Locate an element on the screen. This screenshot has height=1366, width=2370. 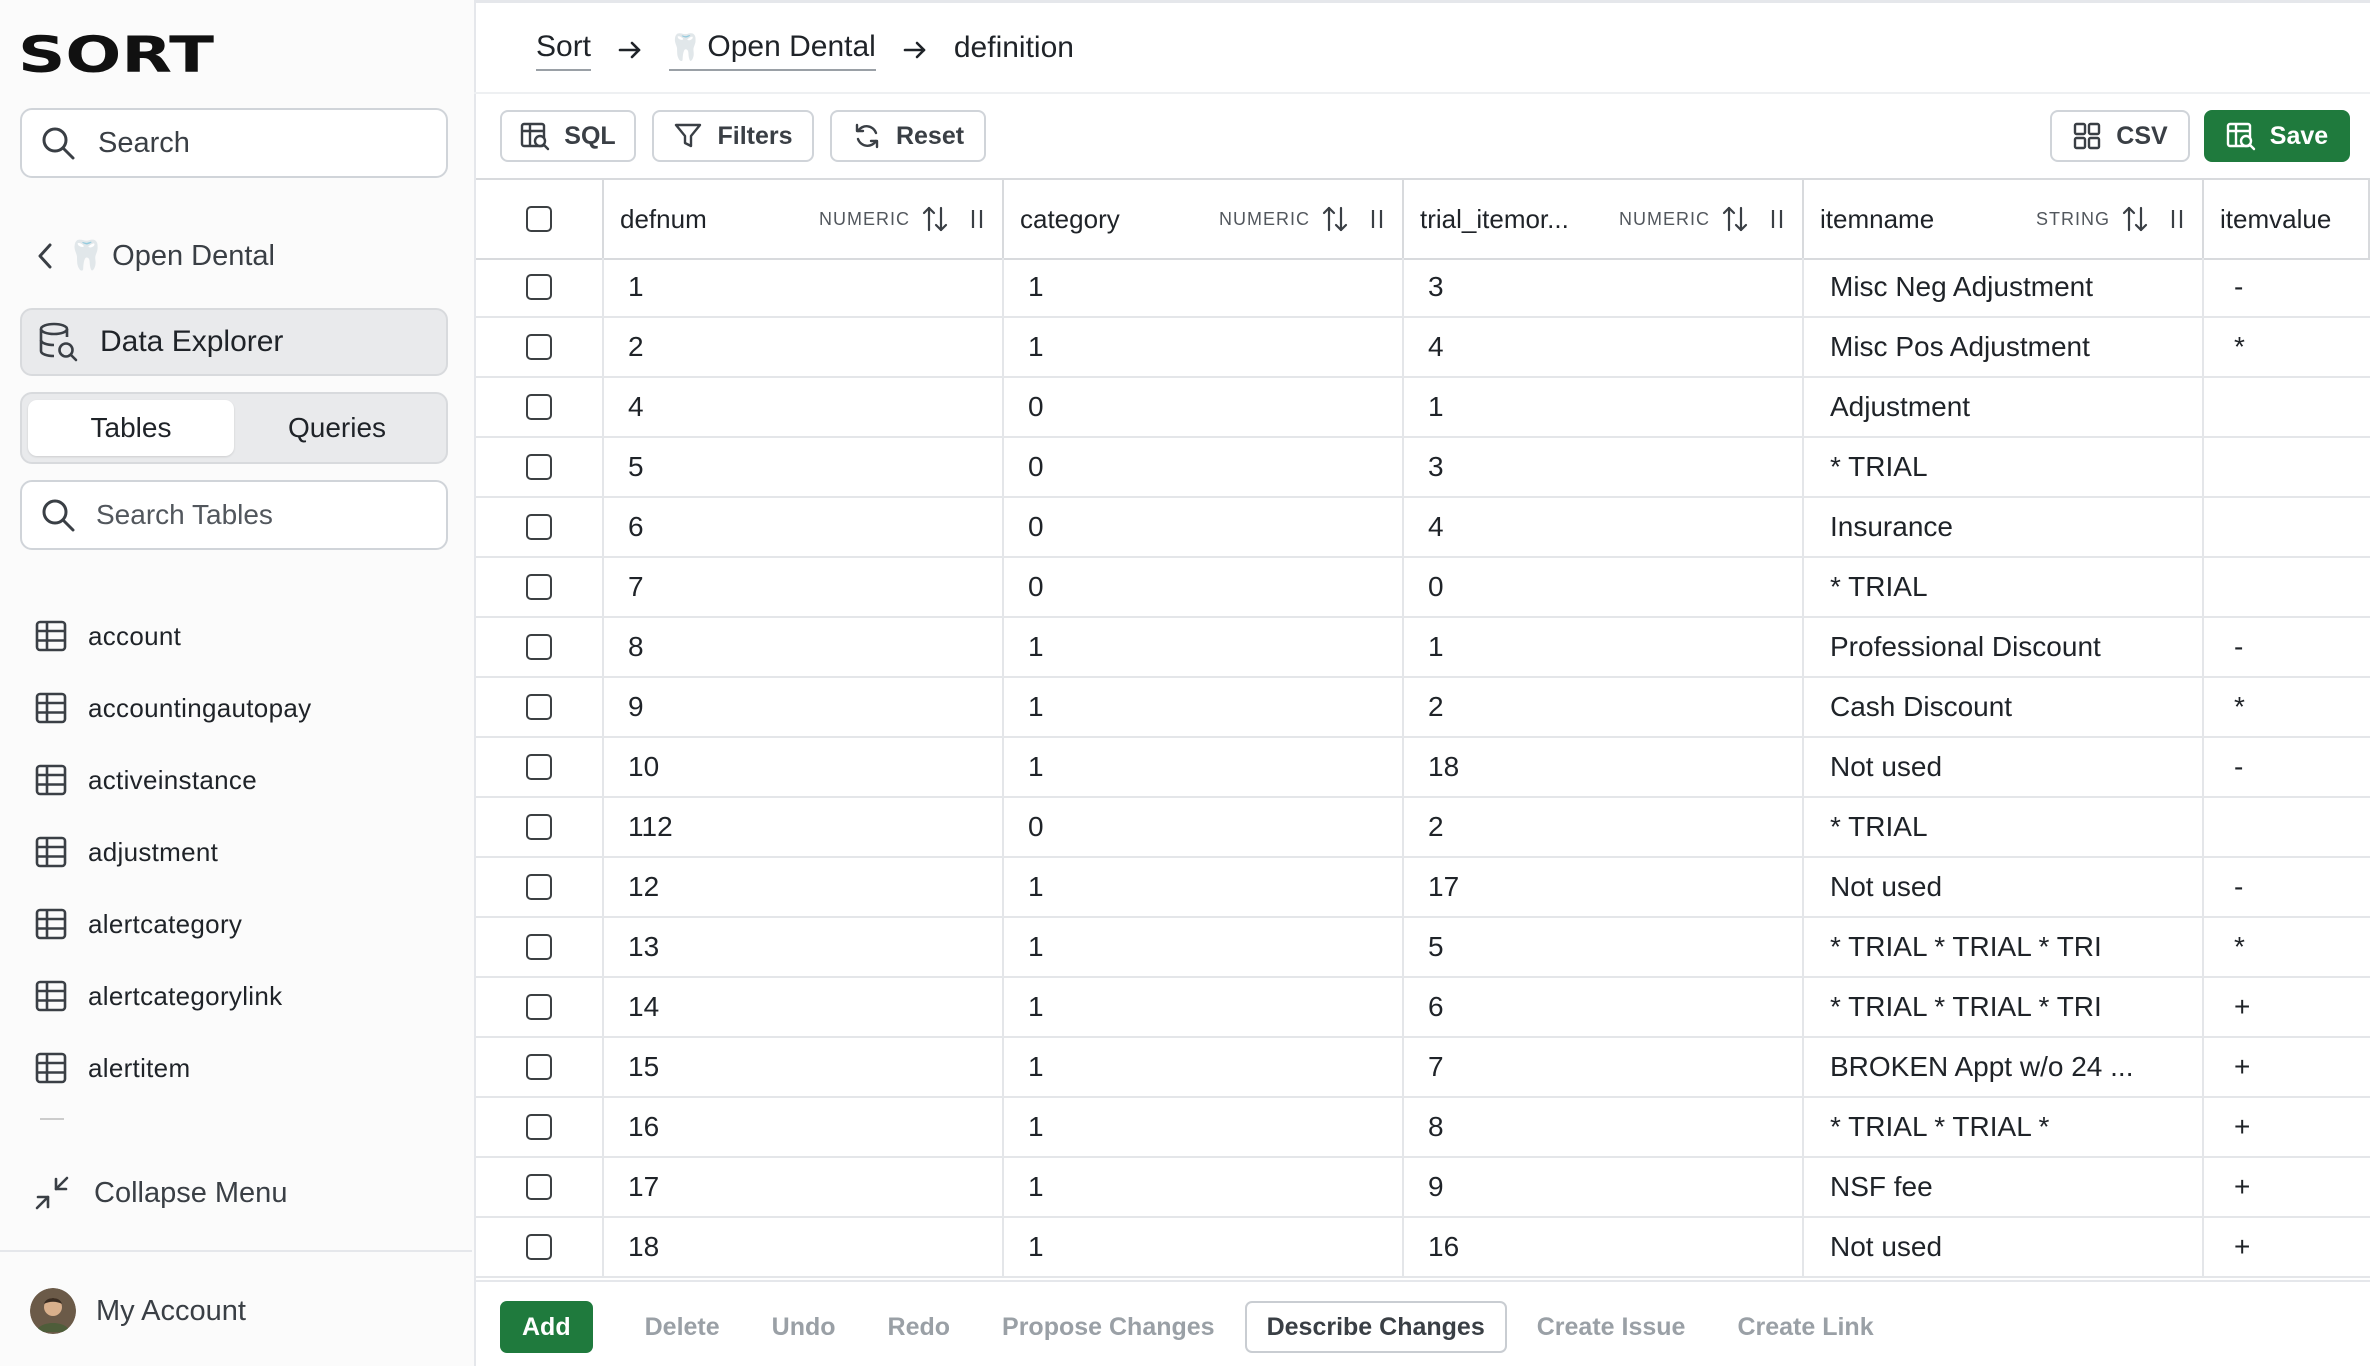
cell-defnum: 4 is located at coordinates (804, 407).